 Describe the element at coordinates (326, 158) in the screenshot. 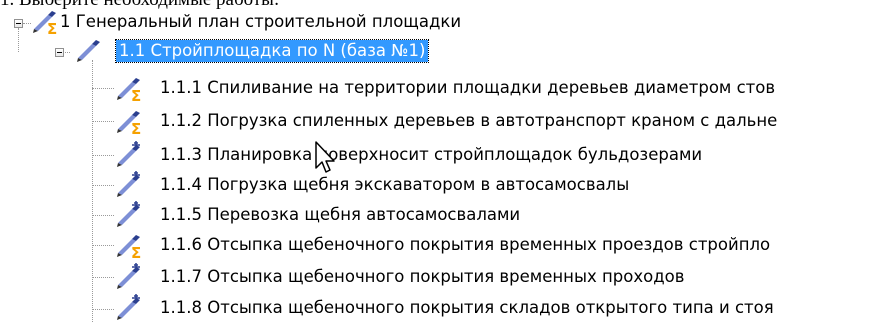

I see `mouse-cursor-icon` at that location.